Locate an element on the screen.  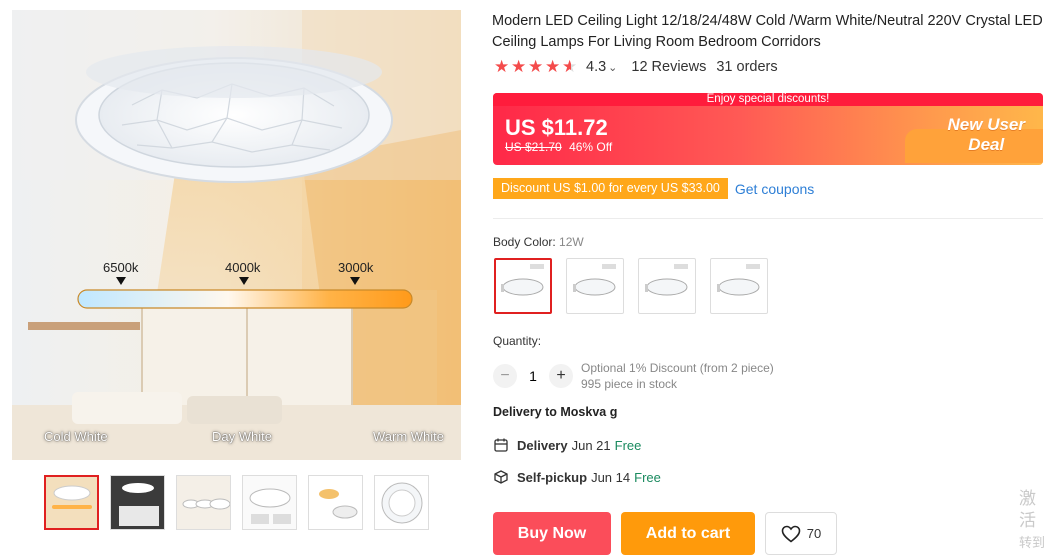
bulk-discount-text: Optional 1% Discount (from 2 piece) is located at coordinates (677, 368).